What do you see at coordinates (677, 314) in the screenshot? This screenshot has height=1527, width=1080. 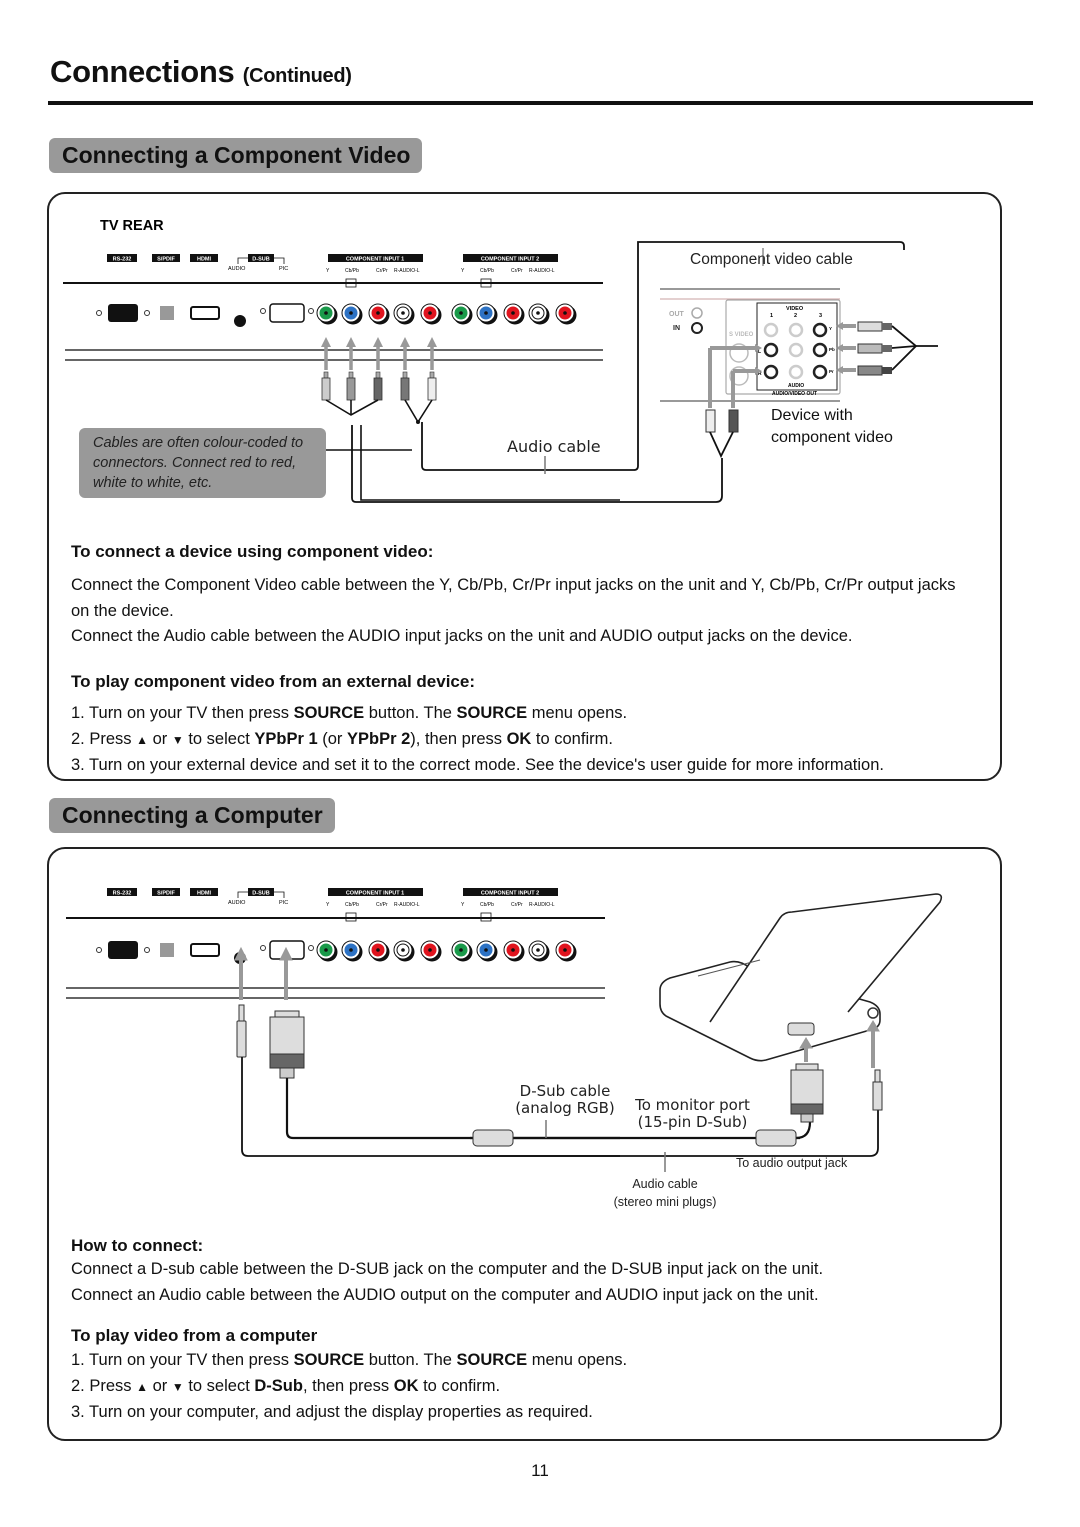 I see `device-out-label: OUT` at bounding box center [677, 314].